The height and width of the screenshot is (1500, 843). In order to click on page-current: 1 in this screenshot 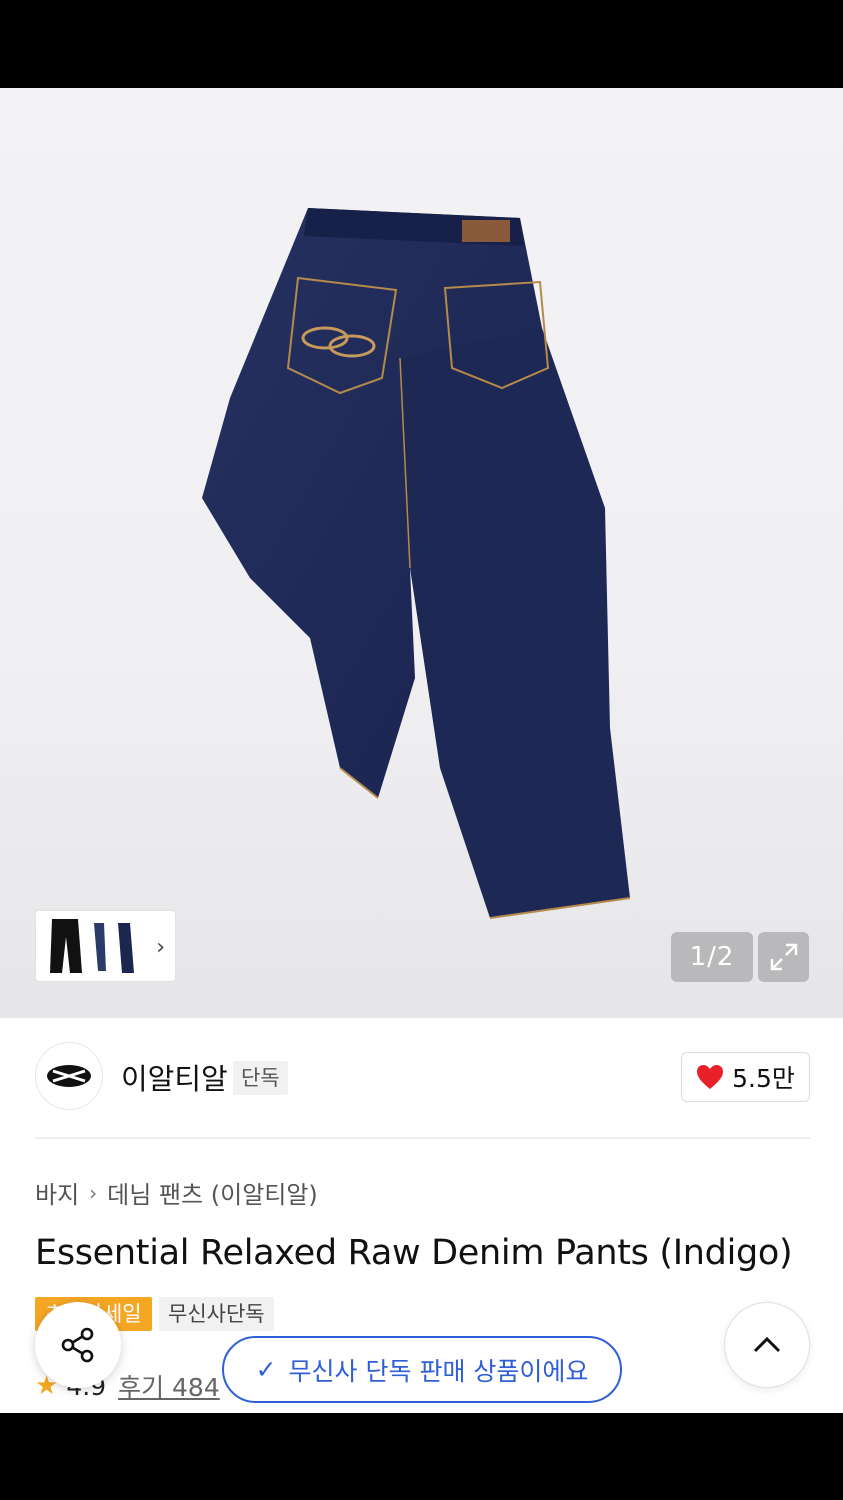, I will do `click(698, 957)`.